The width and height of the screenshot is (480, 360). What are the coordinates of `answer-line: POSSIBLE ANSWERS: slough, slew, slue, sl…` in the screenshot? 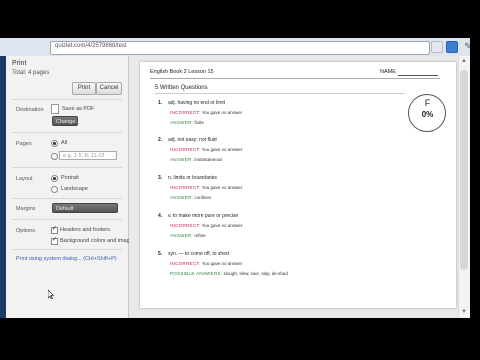 It's located at (229, 273).